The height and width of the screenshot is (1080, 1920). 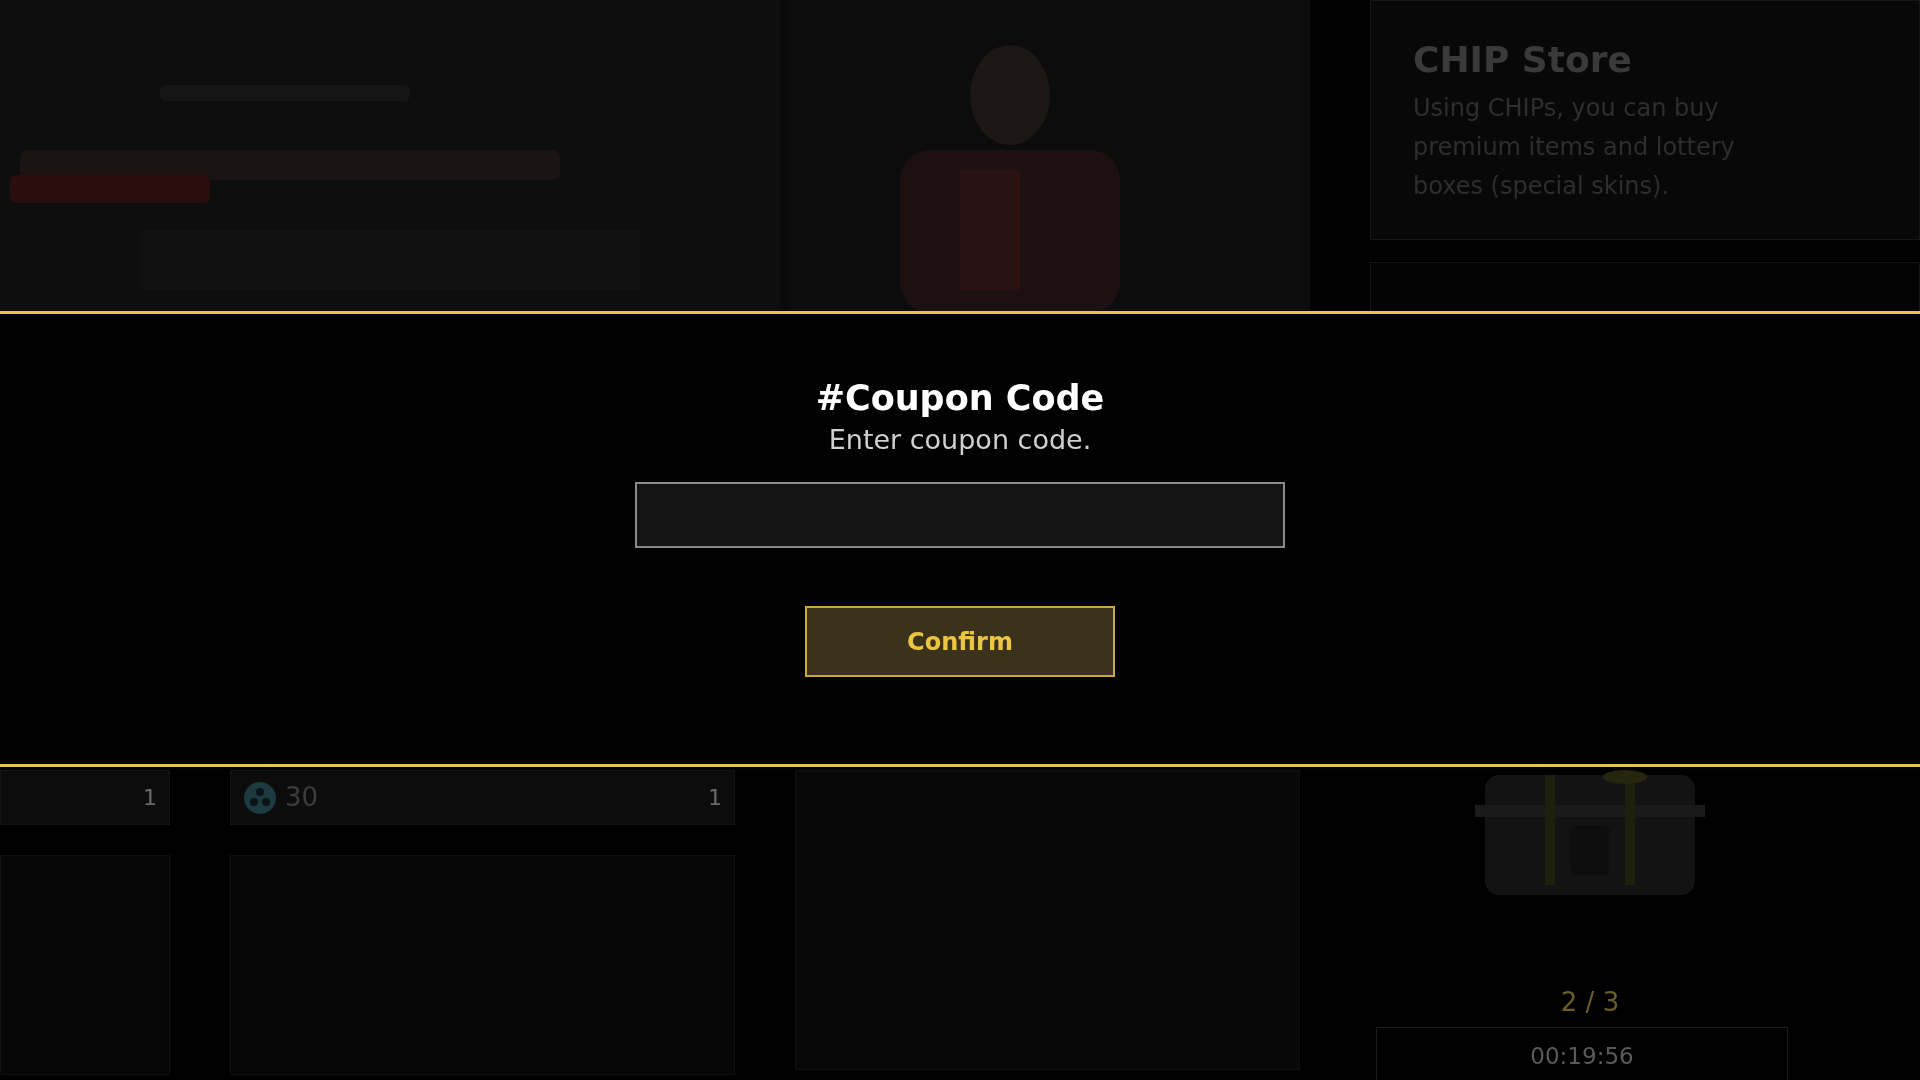 I want to click on dialog-subtitle: Enter coupon code., so click(x=960, y=440).